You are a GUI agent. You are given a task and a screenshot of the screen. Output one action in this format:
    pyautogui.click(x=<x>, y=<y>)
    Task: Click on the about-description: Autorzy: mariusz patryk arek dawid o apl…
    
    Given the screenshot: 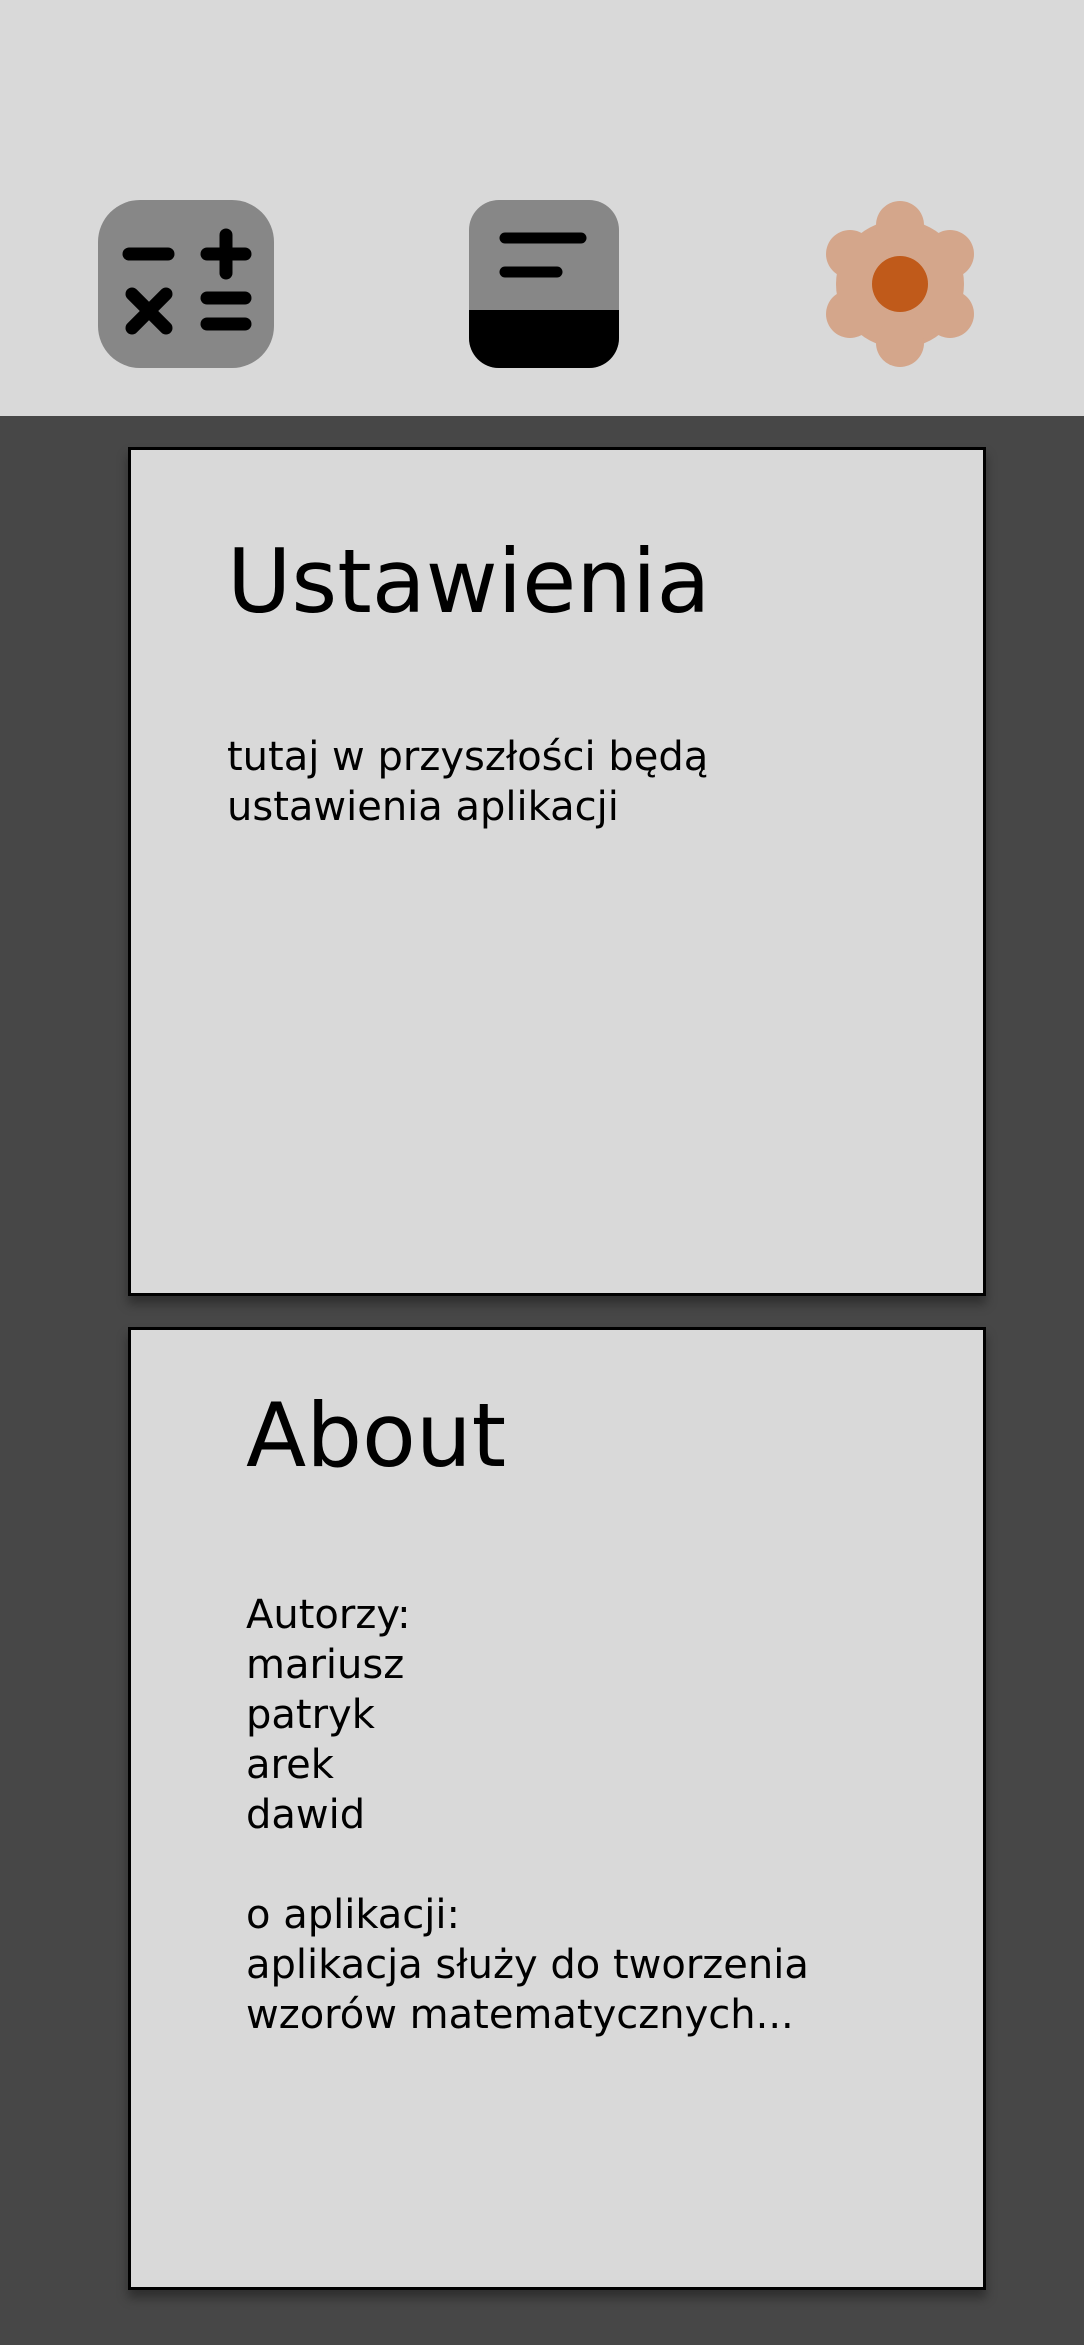 What is the action you would take?
    pyautogui.click(x=527, y=1815)
    